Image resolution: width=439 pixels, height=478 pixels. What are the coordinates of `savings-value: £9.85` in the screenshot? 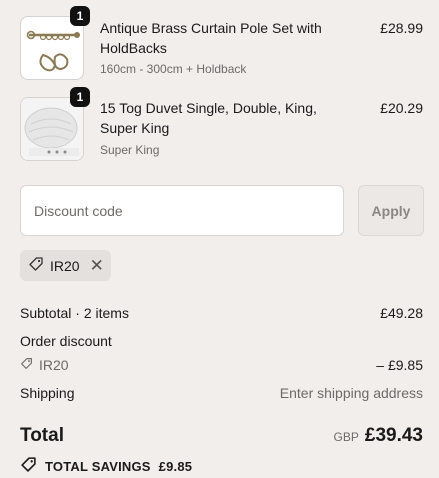 It's located at (175, 466).